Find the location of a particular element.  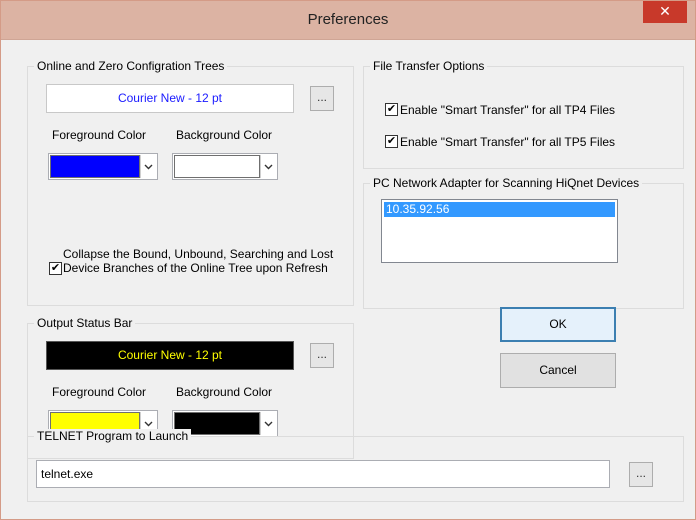

window-title: Preferences is located at coordinates (348, 19).